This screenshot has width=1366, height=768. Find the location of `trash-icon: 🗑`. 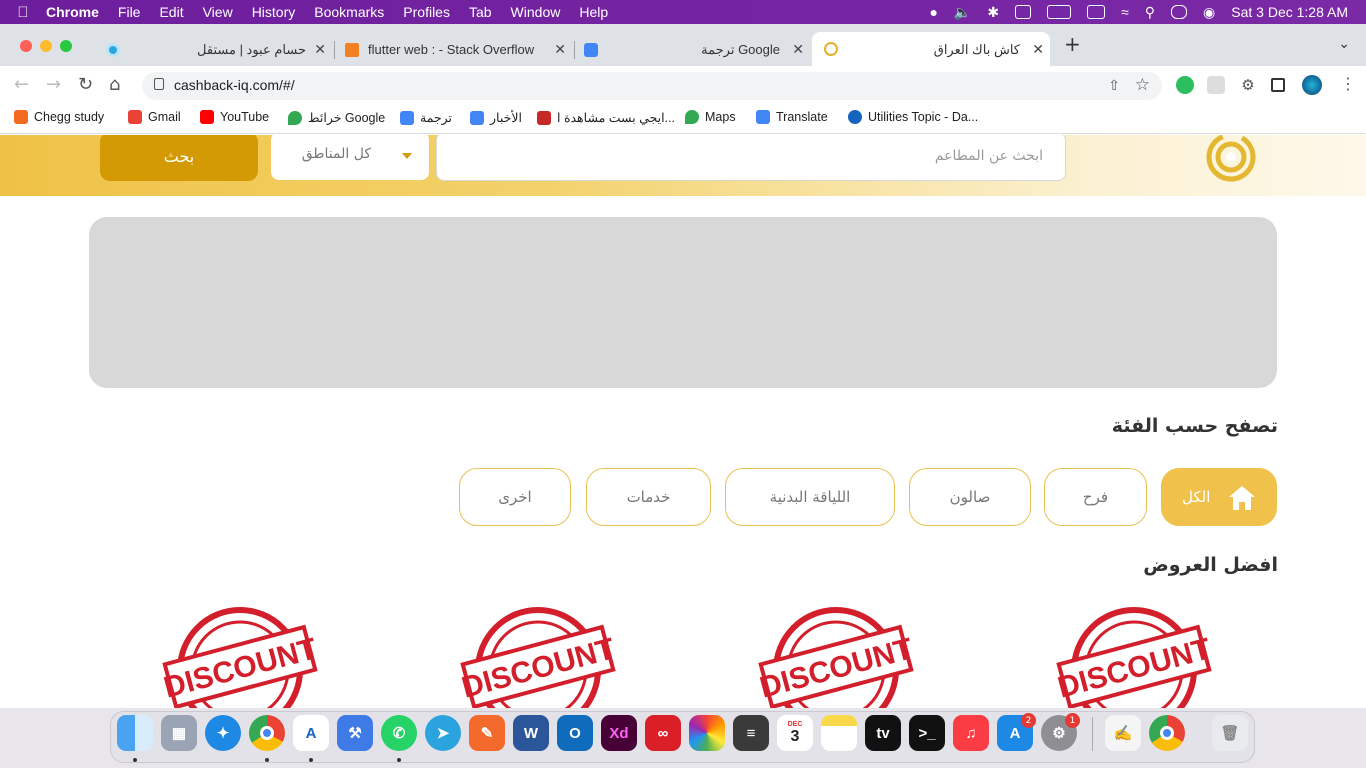

trash-icon: 🗑 is located at coordinates (1230, 733).